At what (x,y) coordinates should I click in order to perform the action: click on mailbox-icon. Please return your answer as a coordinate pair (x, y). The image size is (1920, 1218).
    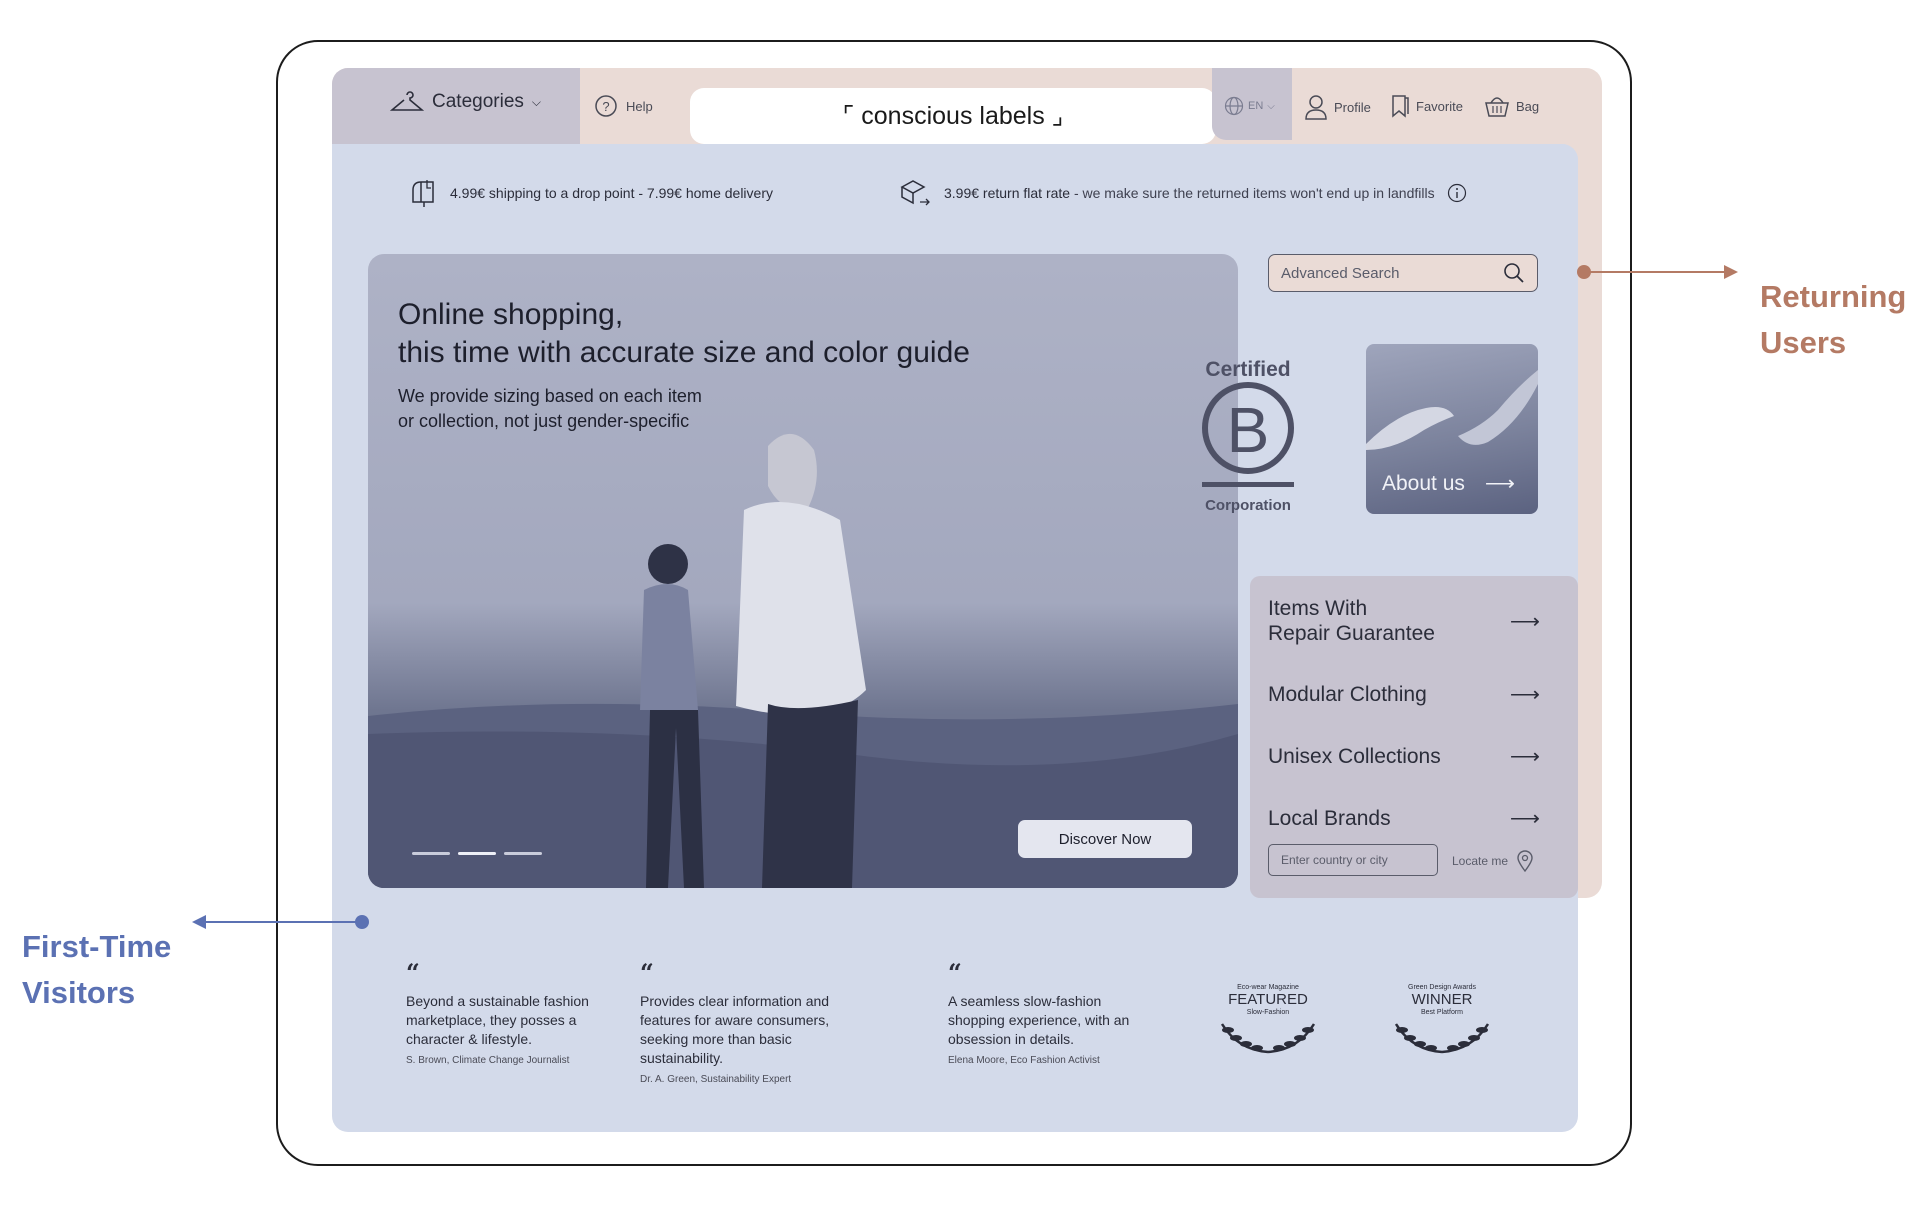
    Looking at the image, I should click on (423, 193).